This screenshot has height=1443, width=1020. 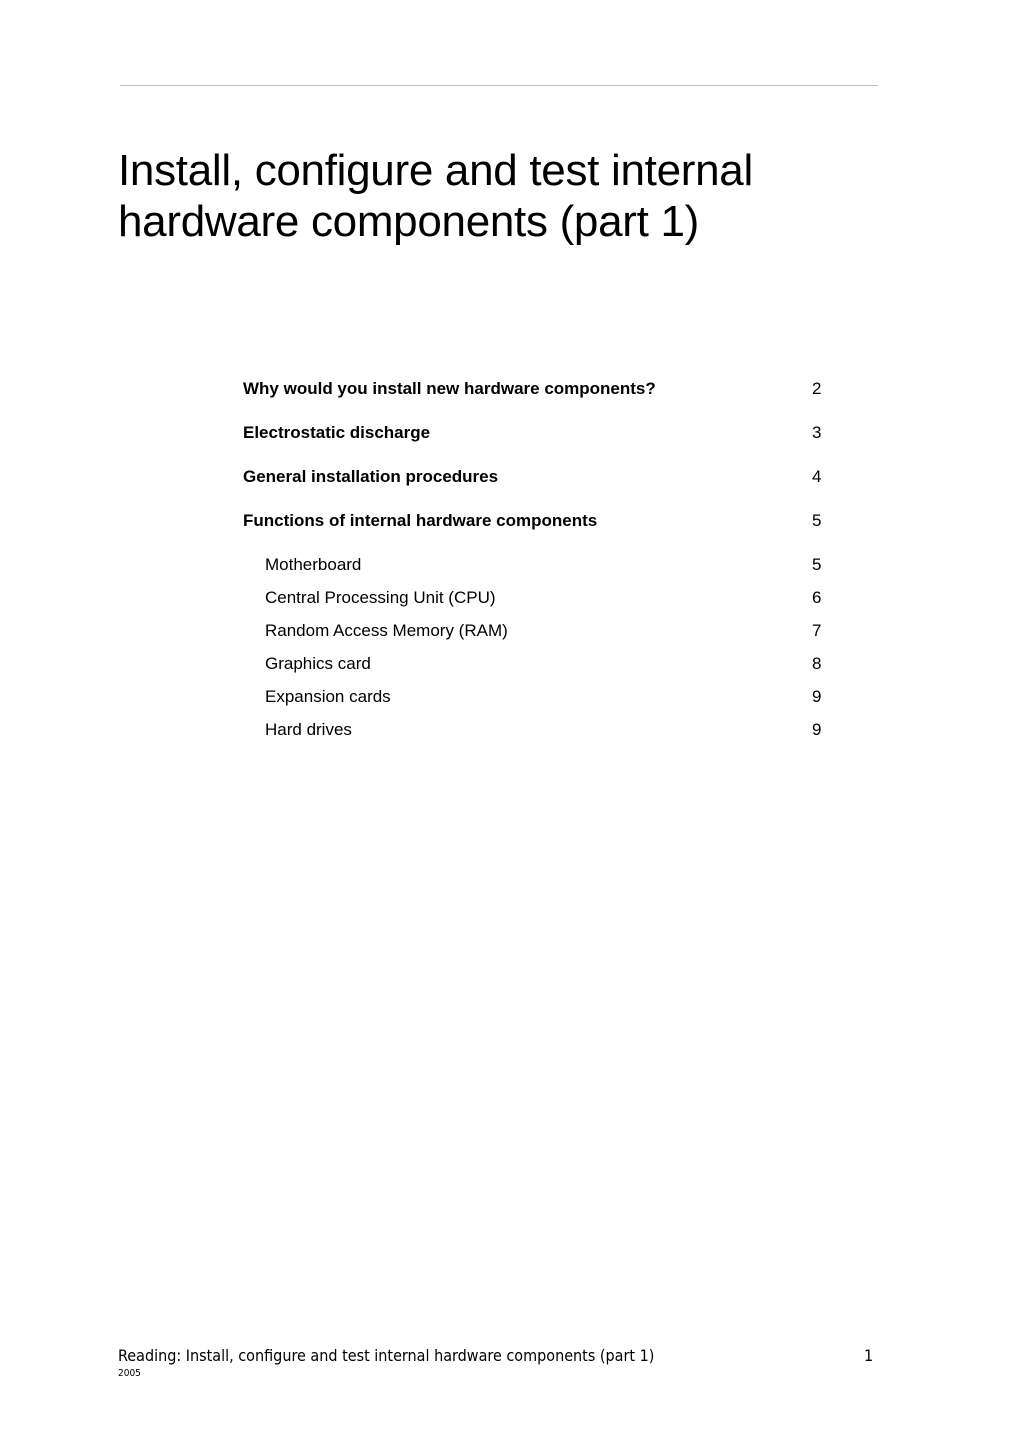 I want to click on toc-entry-label: Expansion cards, so click(x=328, y=696).